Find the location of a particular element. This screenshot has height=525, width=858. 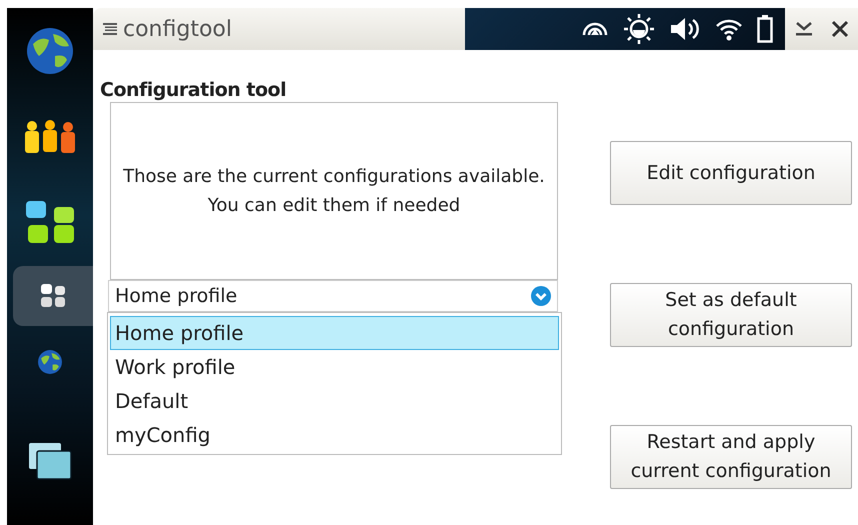

section-heading: Configuration tool is located at coordinates (193, 90).